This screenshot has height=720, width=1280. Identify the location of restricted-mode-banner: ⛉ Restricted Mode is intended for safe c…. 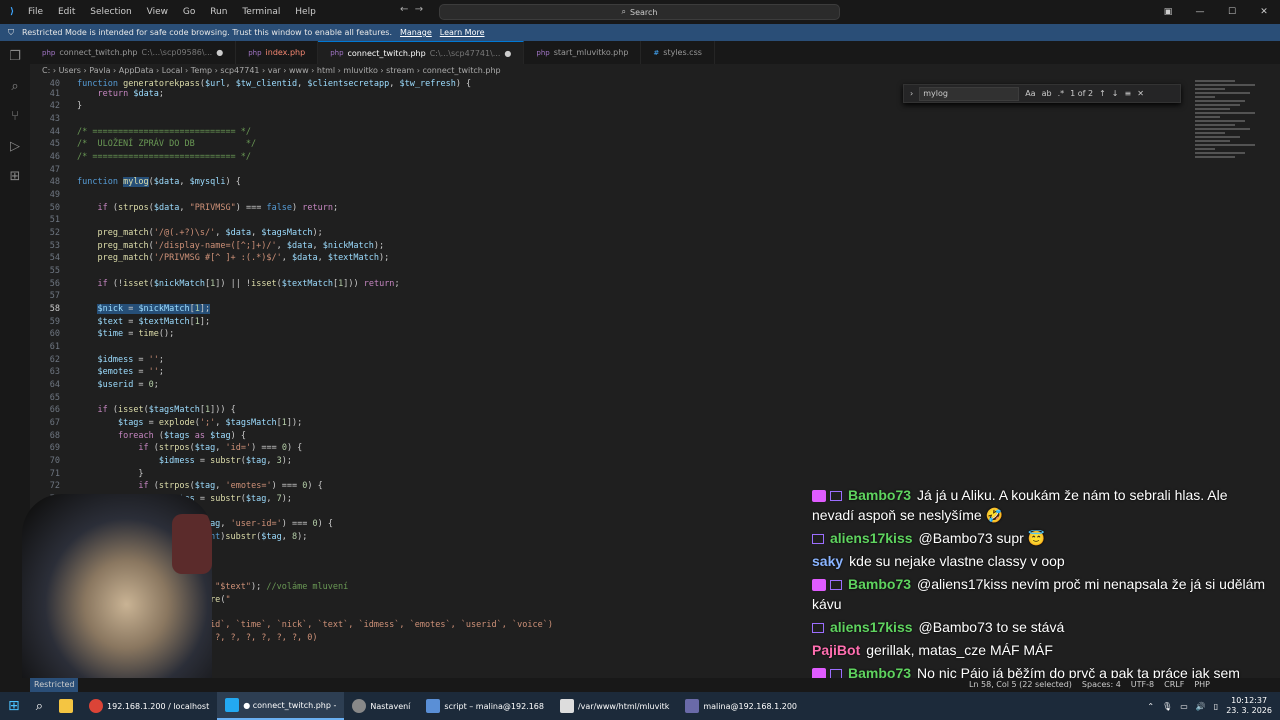
(640, 32).